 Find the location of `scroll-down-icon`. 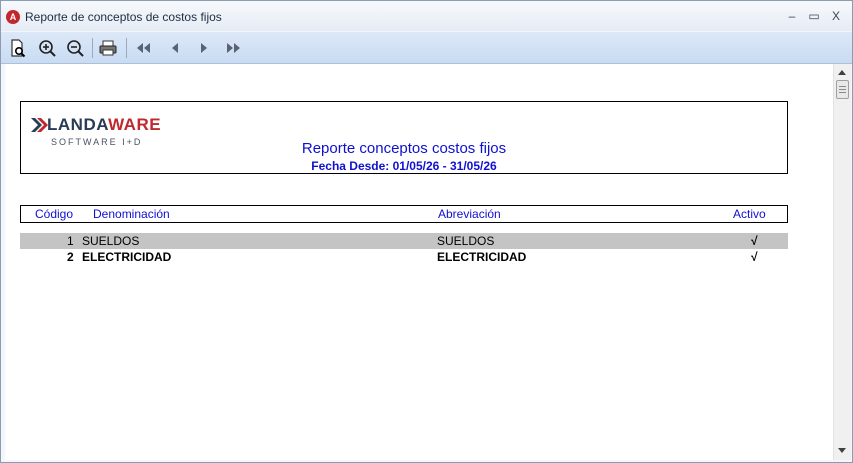

scroll-down-icon is located at coordinates (842, 450).